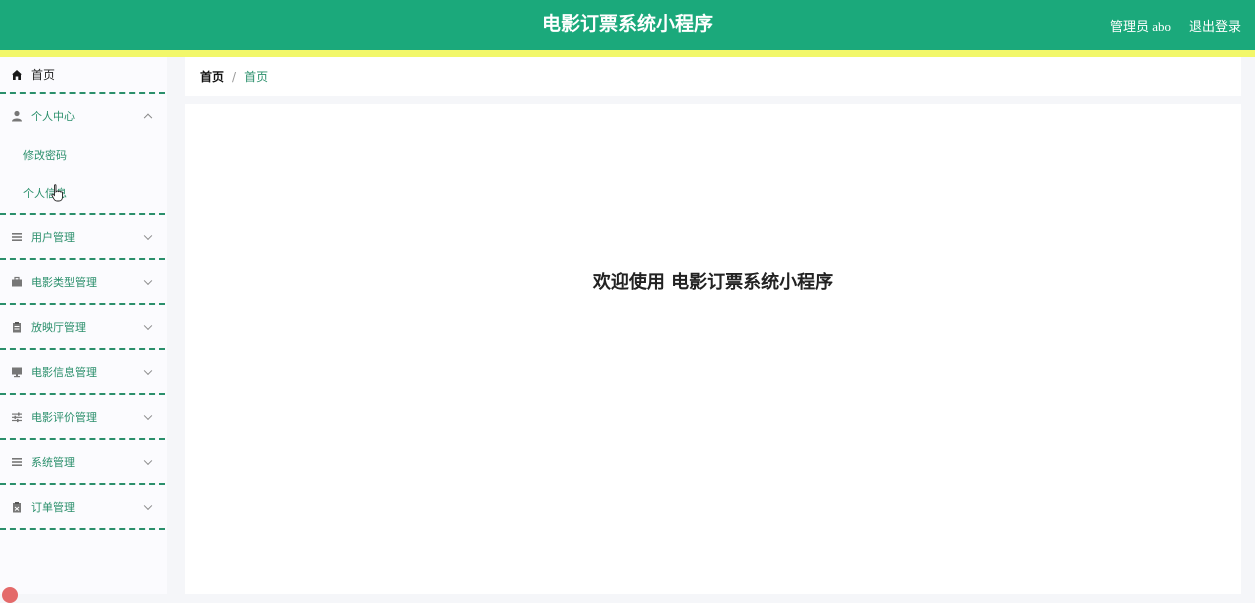 This screenshot has width=1255, height=603. I want to click on header-user-area: 管理员 abo 退出登录, so click(1175, 25).